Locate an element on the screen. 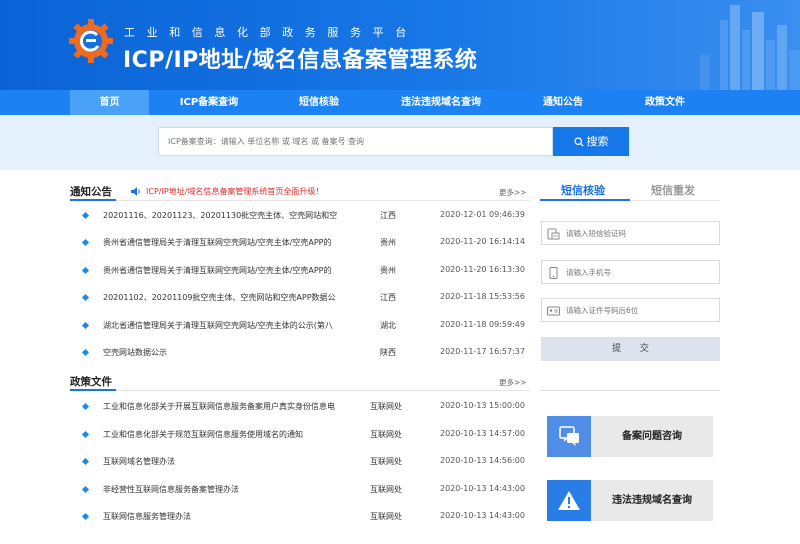  sms-tab-underline is located at coordinates (585, 200).